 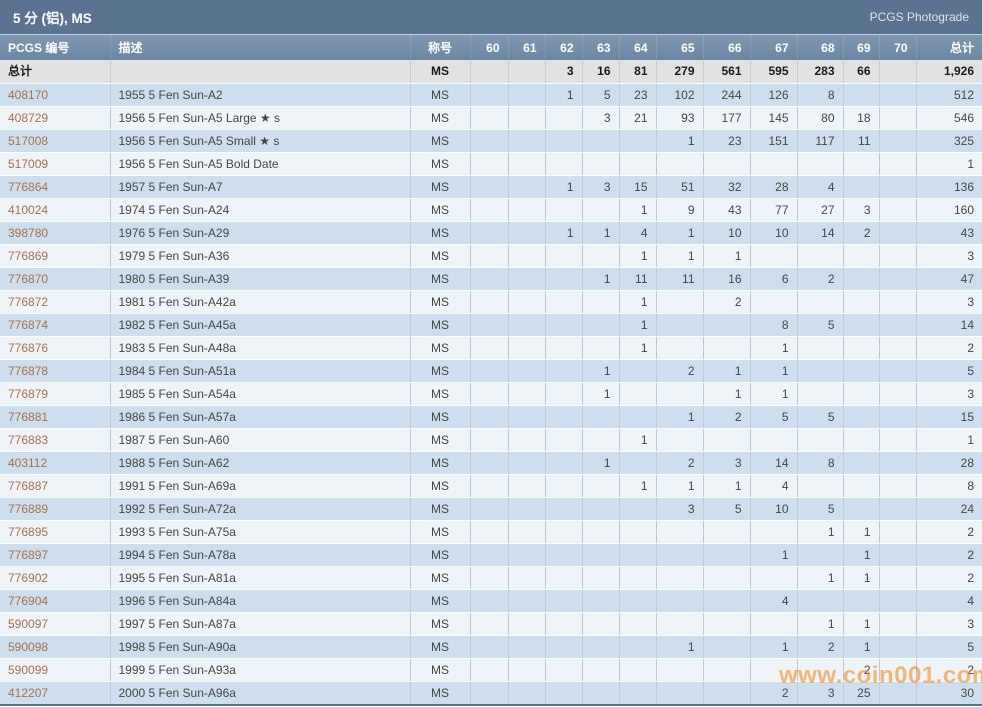 I want to click on pcgs-number-link: 776870, so click(x=28, y=279).